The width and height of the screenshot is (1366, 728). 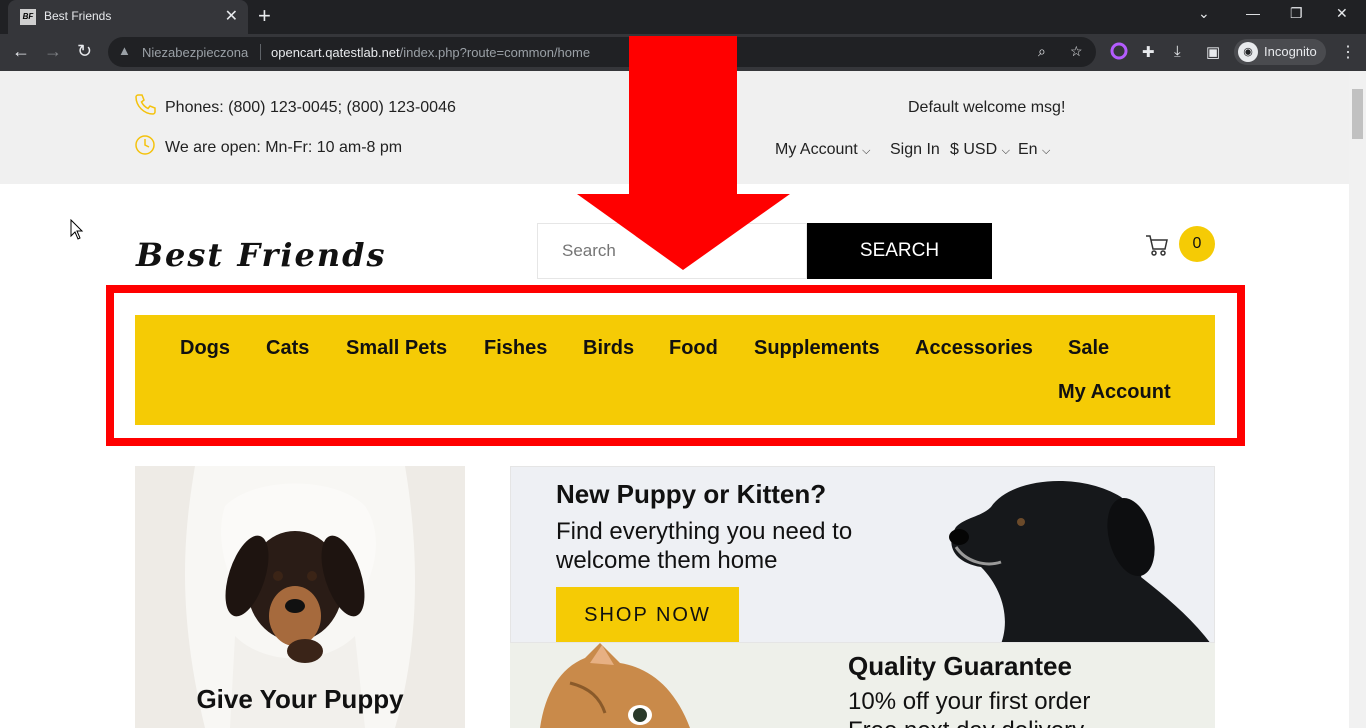 What do you see at coordinates (284, 147) in the screenshot?
I see `hours-text: We are open: Mn-Fr: 10 am-8 pm` at bounding box center [284, 147].